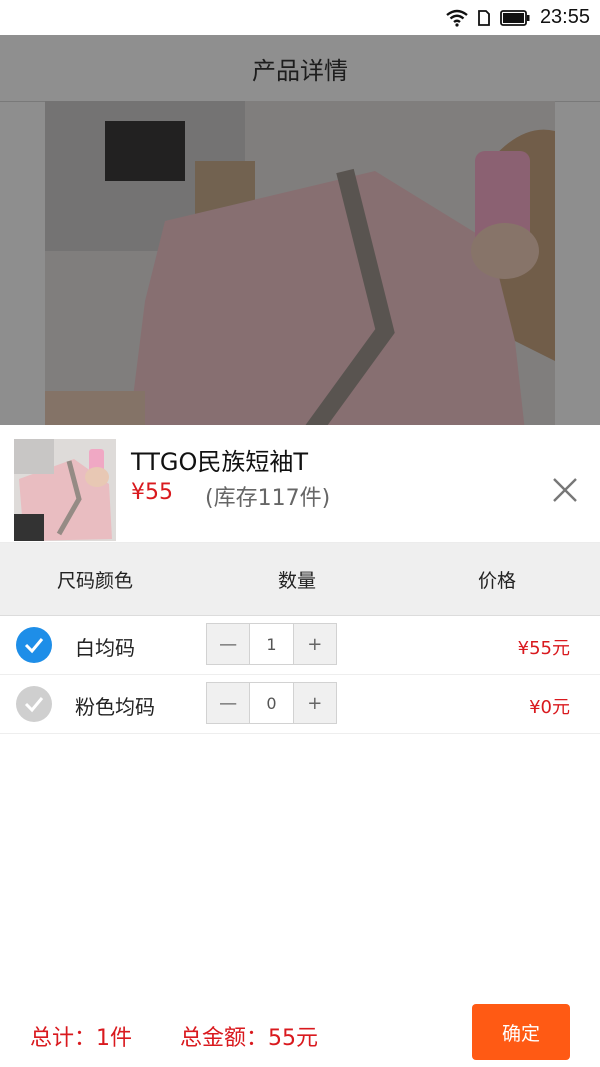 The width and height of the screenshot is (600, 1067). I want to click on option-row: 白均码 — 1 + ¥55元, so click(300, 645).